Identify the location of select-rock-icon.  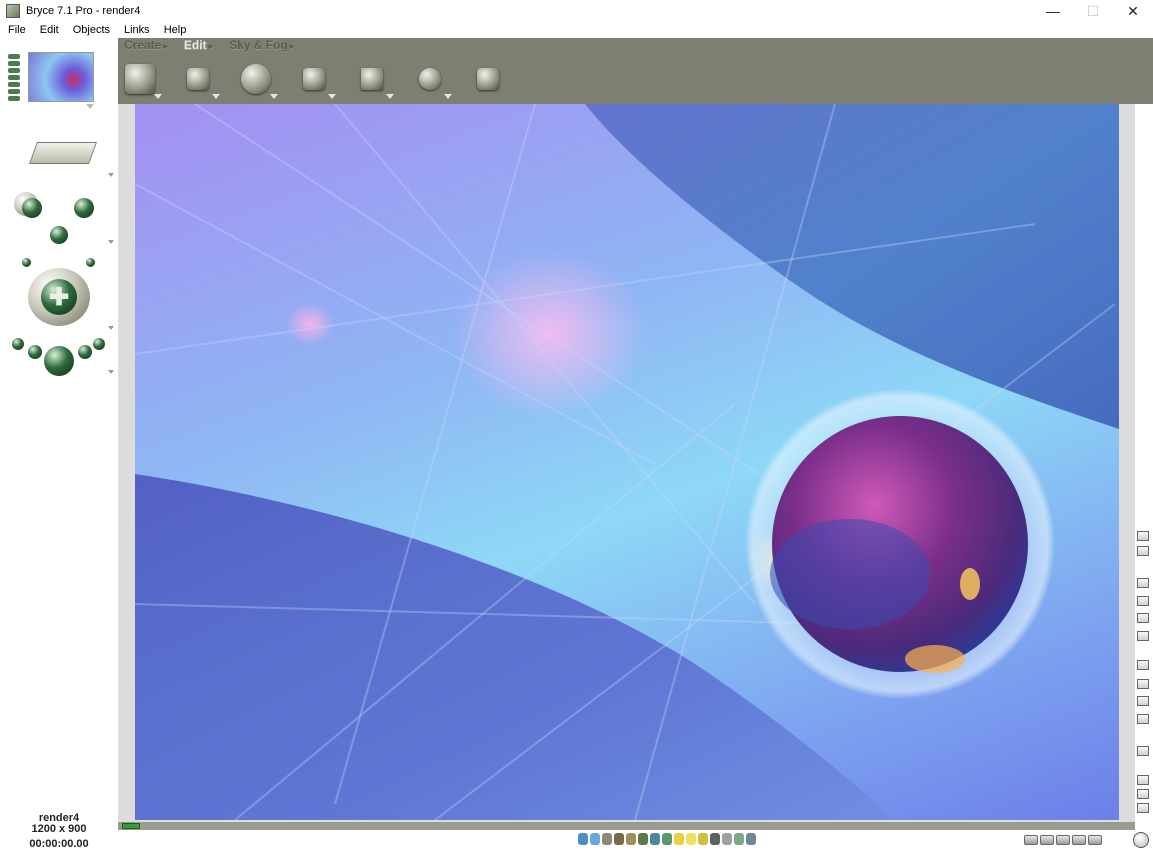
(631, 839).